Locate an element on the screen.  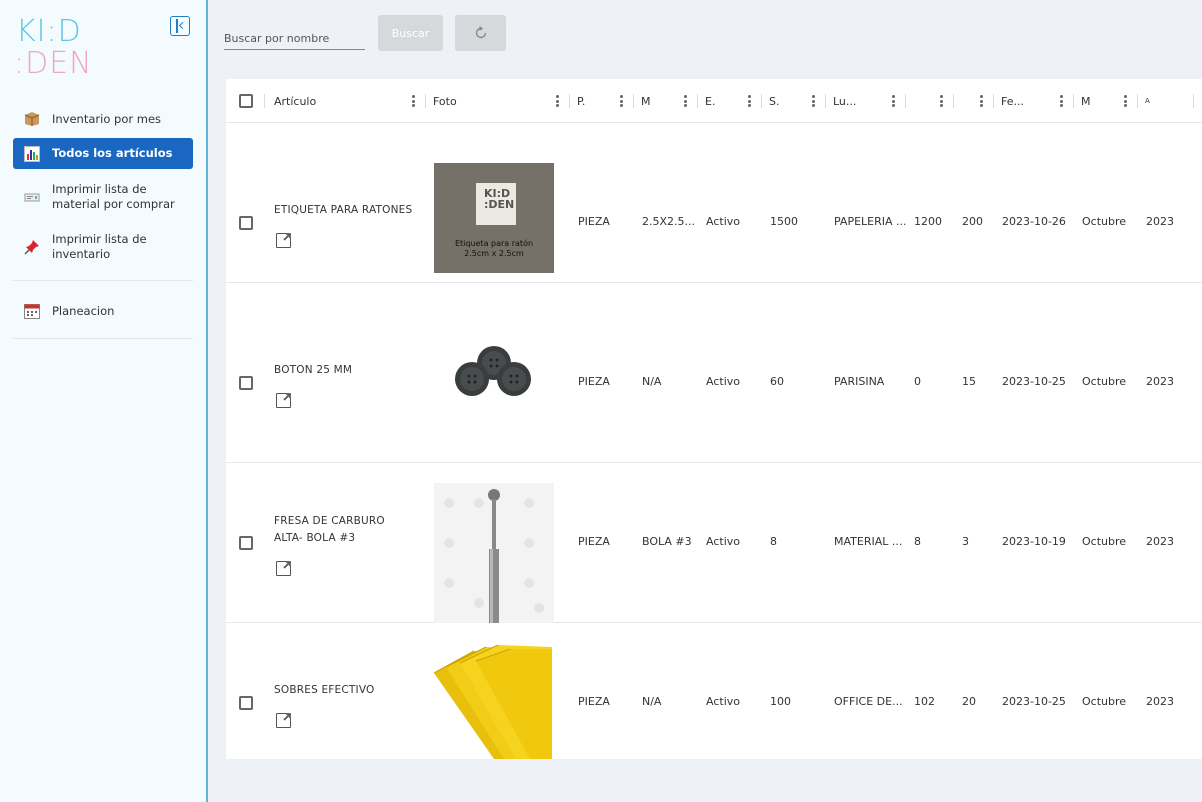
logo-line-2: :DEN is located at coordinates (53, 63).